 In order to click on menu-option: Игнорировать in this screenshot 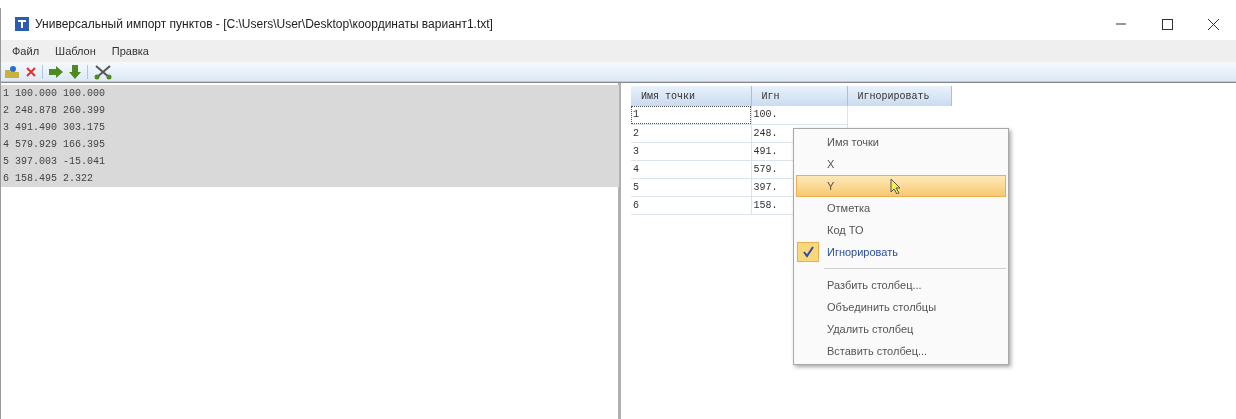, I will do `click(901, 252)`.